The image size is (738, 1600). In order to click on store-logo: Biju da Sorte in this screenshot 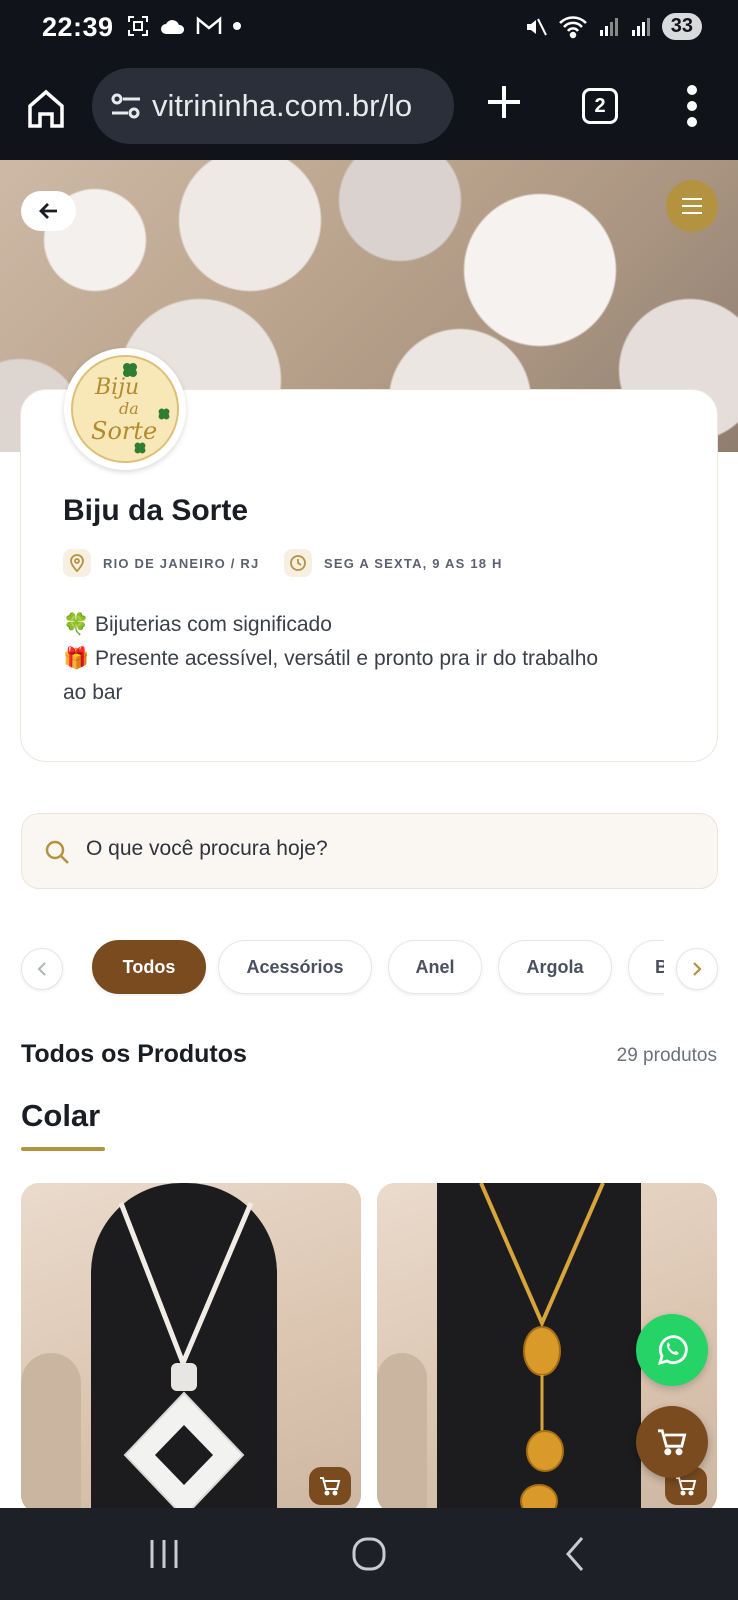, I will do `click(125, 409)`.